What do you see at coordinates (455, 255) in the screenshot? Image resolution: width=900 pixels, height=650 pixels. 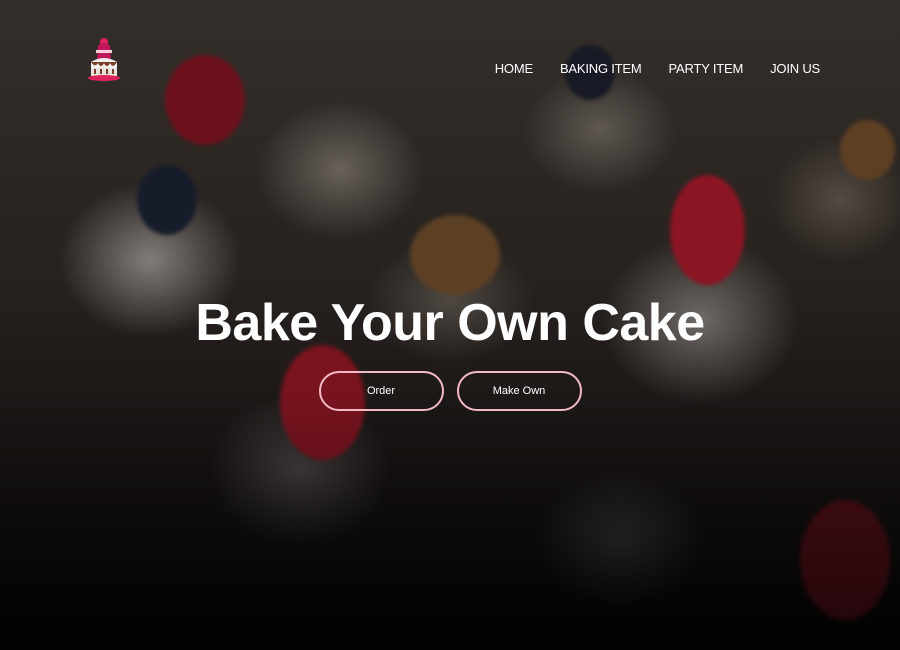 I see `walnut-decoration` at bounding box center [455, 255].